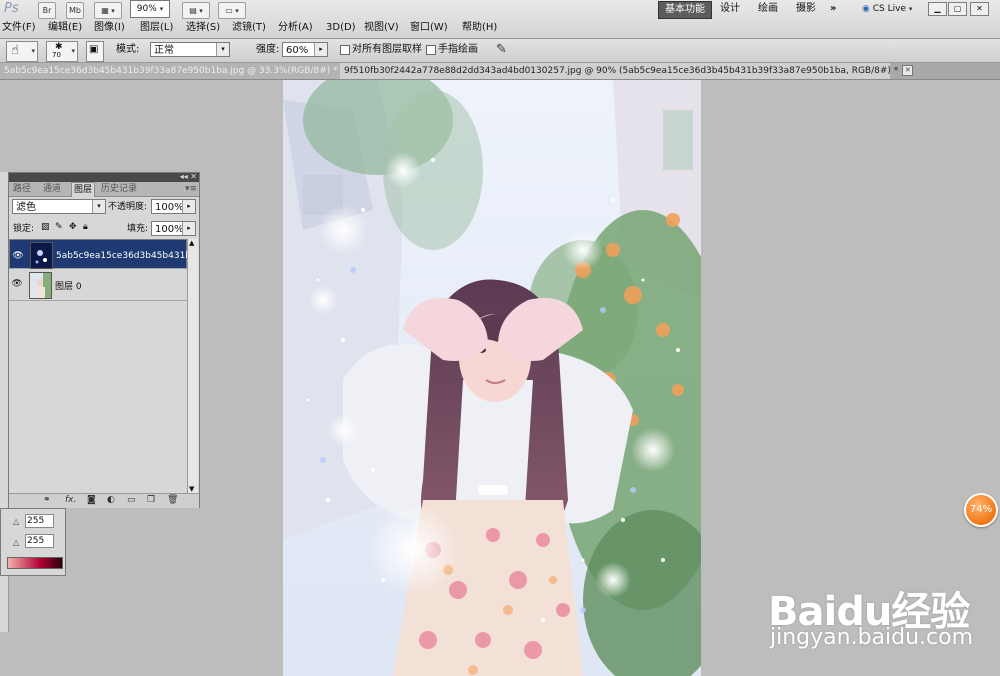  Describe the element at coordinates (345, 50) in the screenshot. I see `sample-all-layers-checkbox` at that location.